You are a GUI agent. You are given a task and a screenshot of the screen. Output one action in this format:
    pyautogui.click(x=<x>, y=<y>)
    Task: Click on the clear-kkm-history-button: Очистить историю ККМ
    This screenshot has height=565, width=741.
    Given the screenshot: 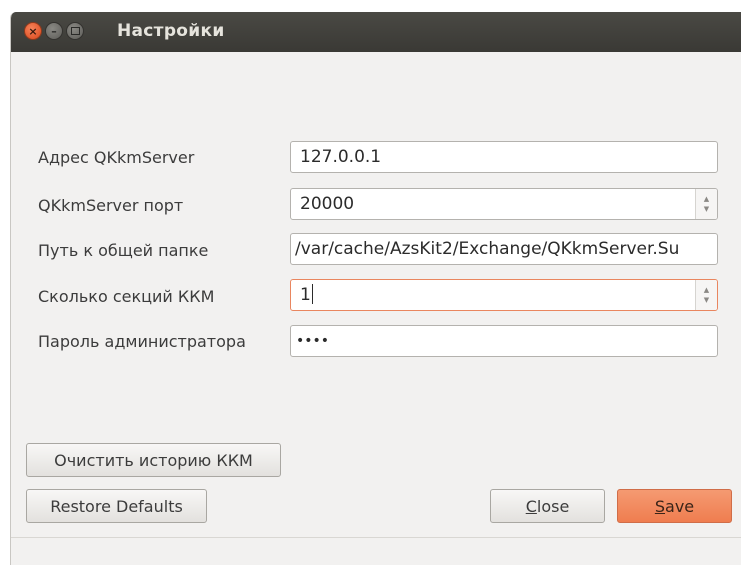 What is the action you would take?
    pyautogui.click(x=153, y=460)
    